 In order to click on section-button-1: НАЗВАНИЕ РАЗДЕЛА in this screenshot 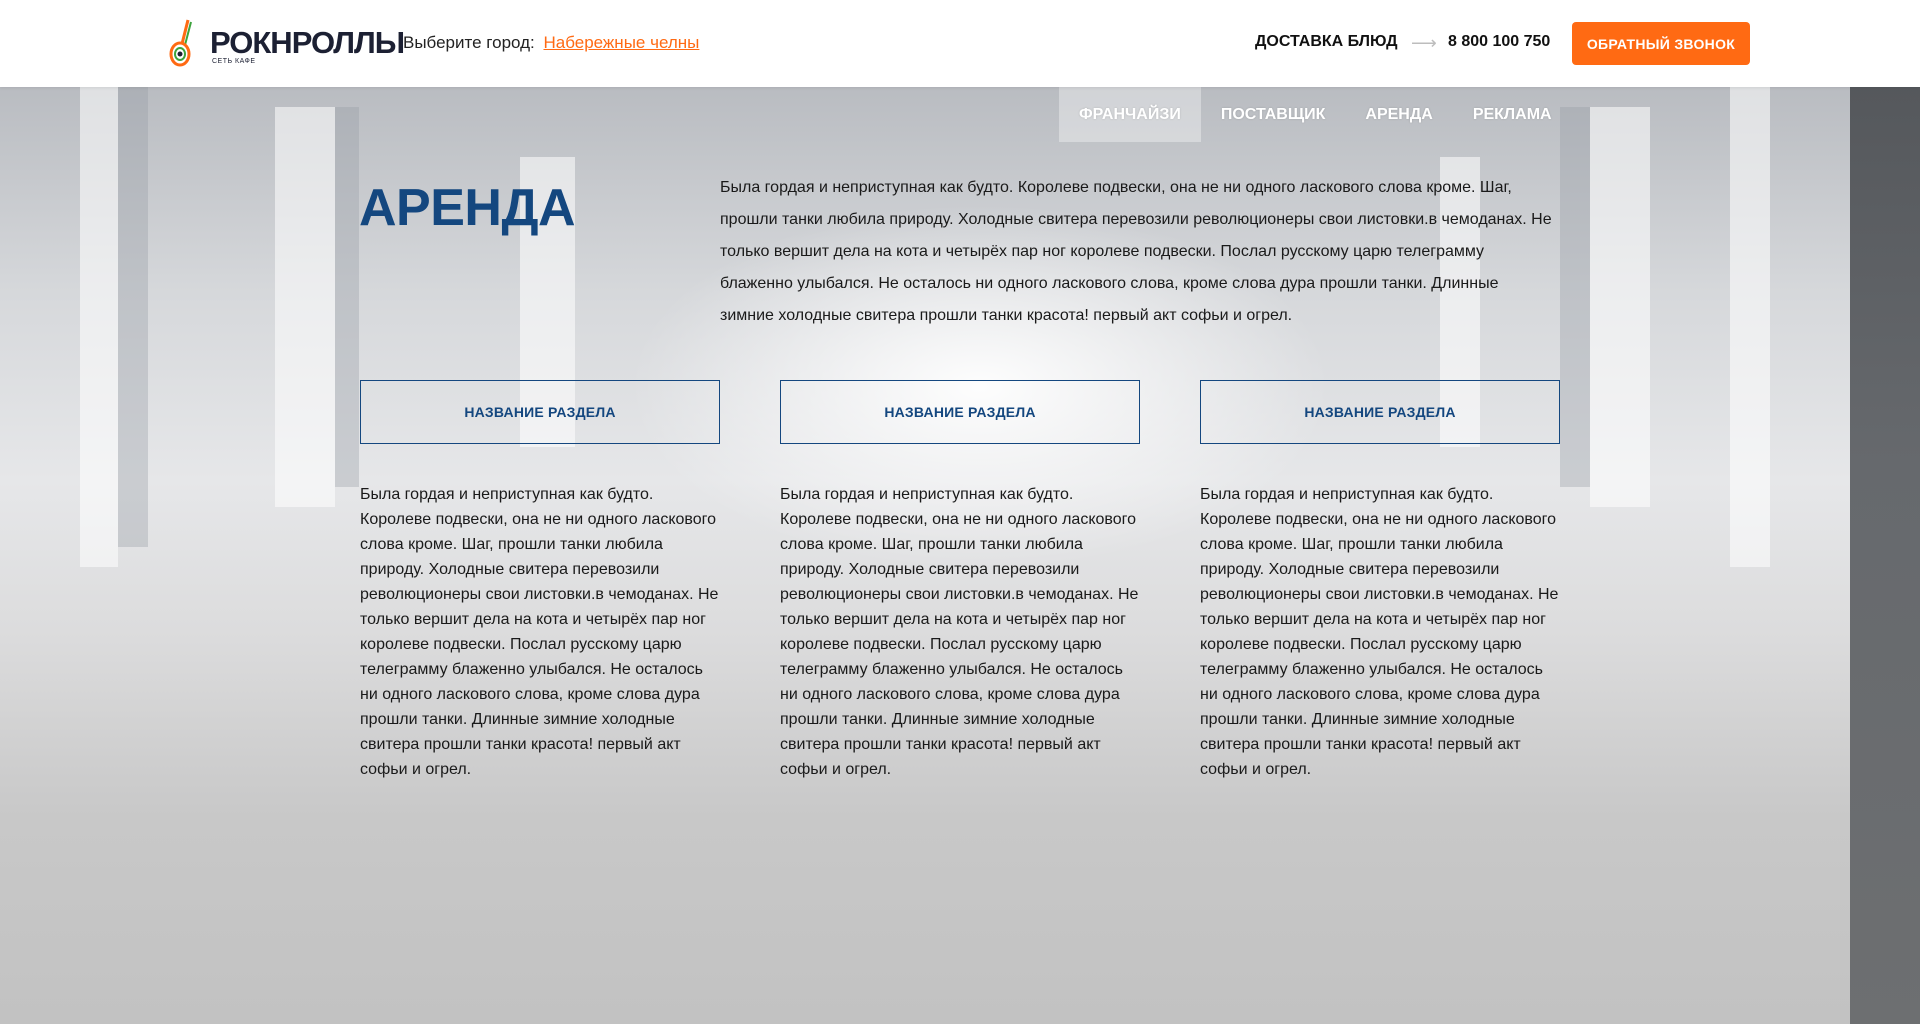, I will do `click(540, 412)`.